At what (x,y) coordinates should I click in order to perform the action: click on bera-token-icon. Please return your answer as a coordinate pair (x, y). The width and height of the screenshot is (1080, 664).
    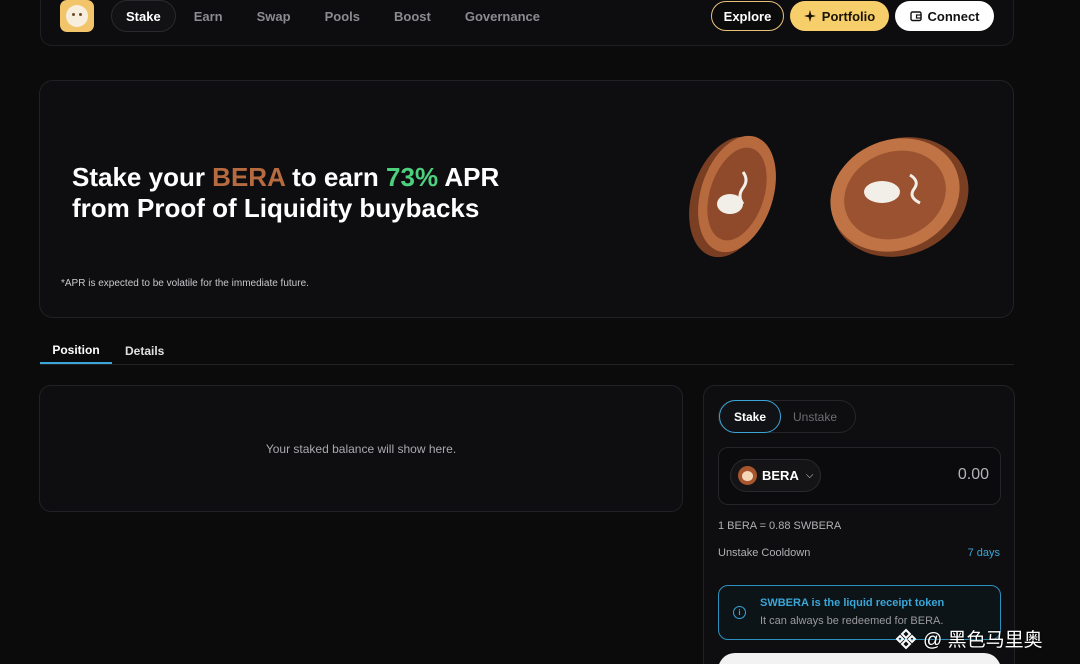
    Looking at the image, I should click on (747, 475).